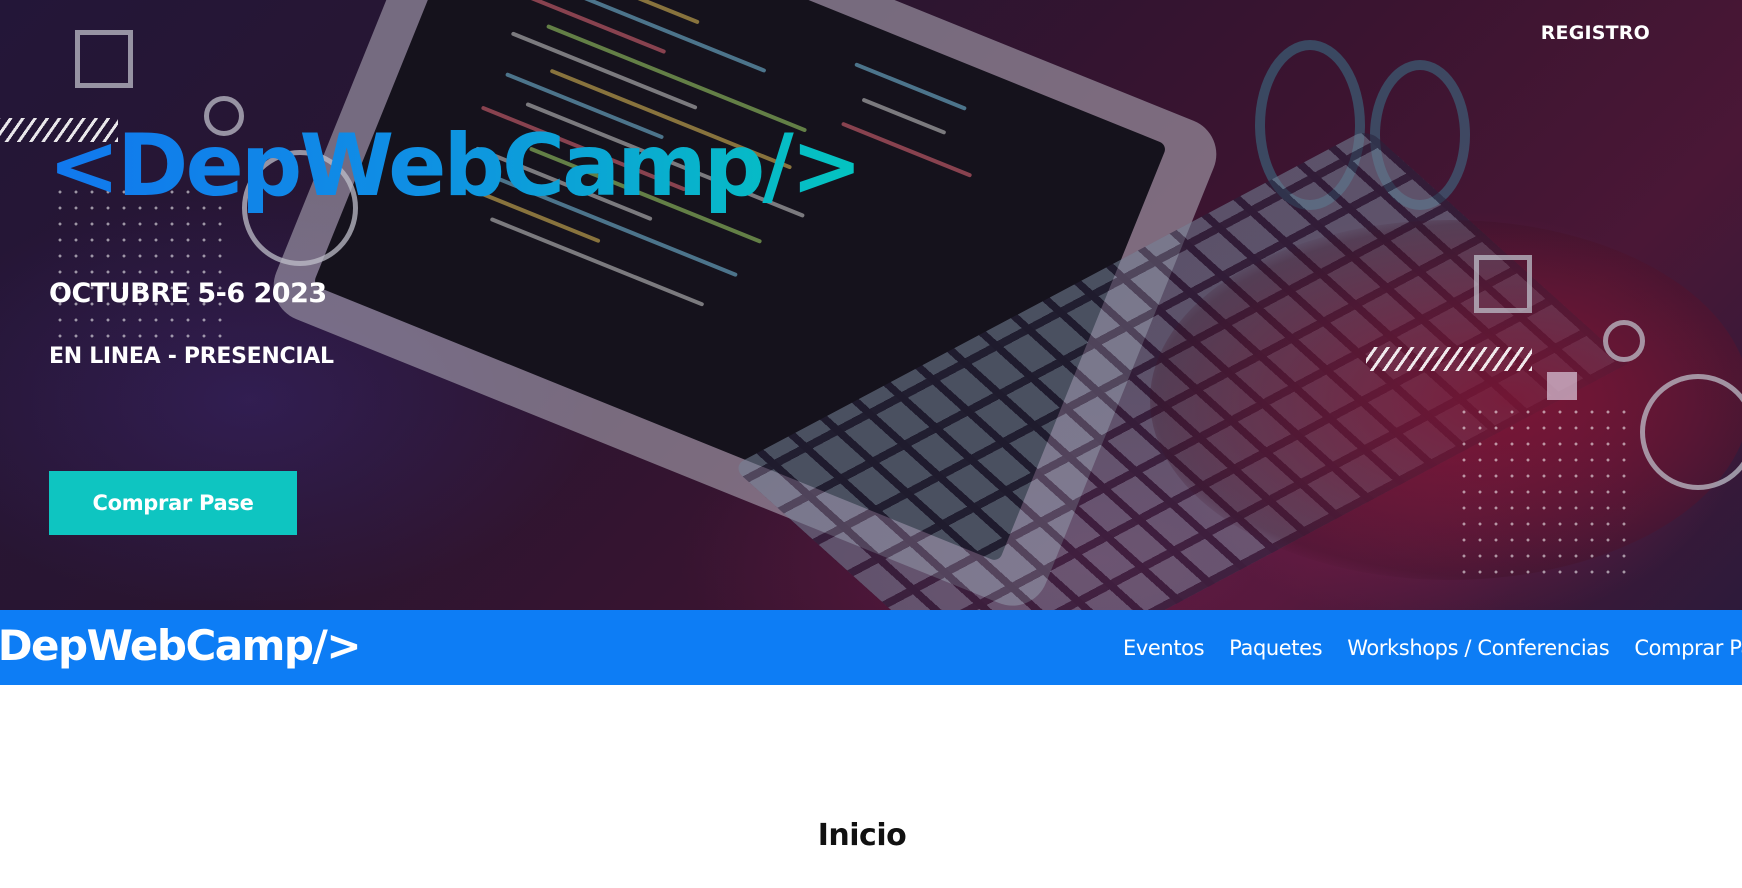 Image resolution: width=1742 pixels, height=888 pixels. Describe the element at coordinates (173, 503) in the screenshot. I see `buy-pass-button: Comprar Pase` at that location.